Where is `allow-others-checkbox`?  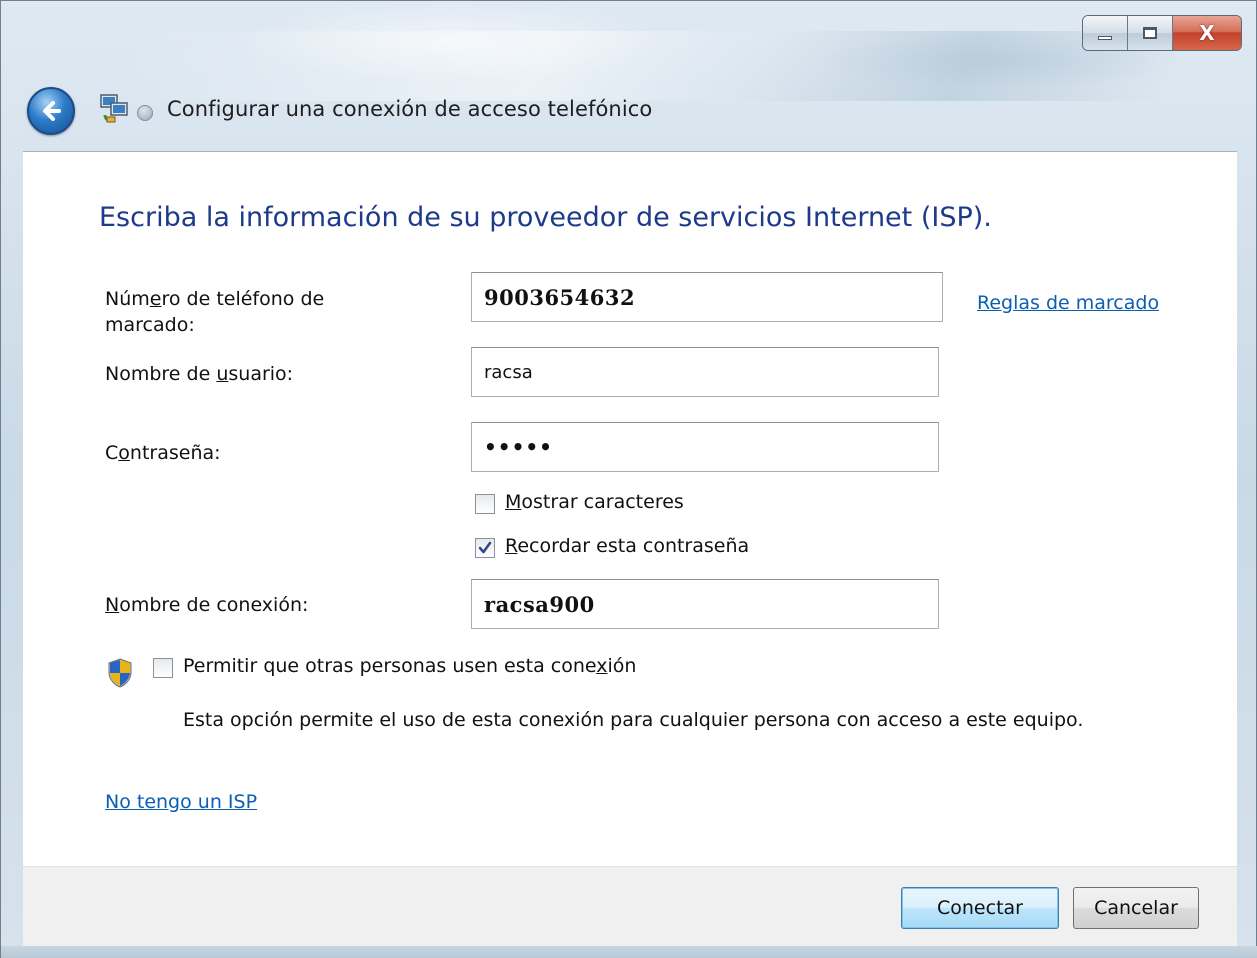 allow-others-checkbox is located at coordinates (163, 668).